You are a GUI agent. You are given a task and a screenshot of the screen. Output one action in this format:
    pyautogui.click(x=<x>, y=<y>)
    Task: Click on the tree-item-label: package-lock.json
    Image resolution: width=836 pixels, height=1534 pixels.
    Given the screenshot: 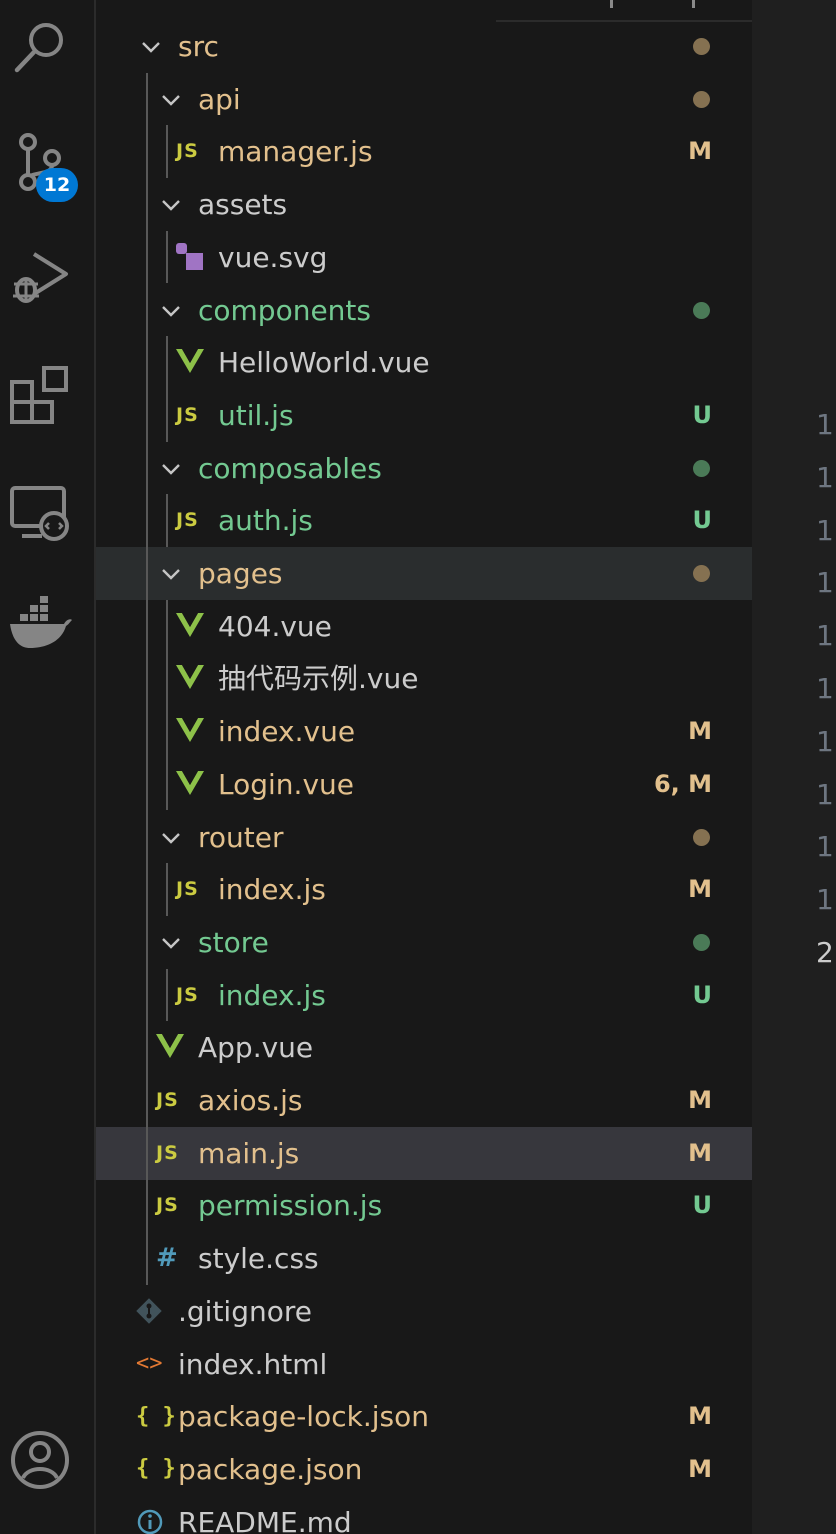 What is the action you would take?
    pyautogui.click(x=303, y=1417)
    